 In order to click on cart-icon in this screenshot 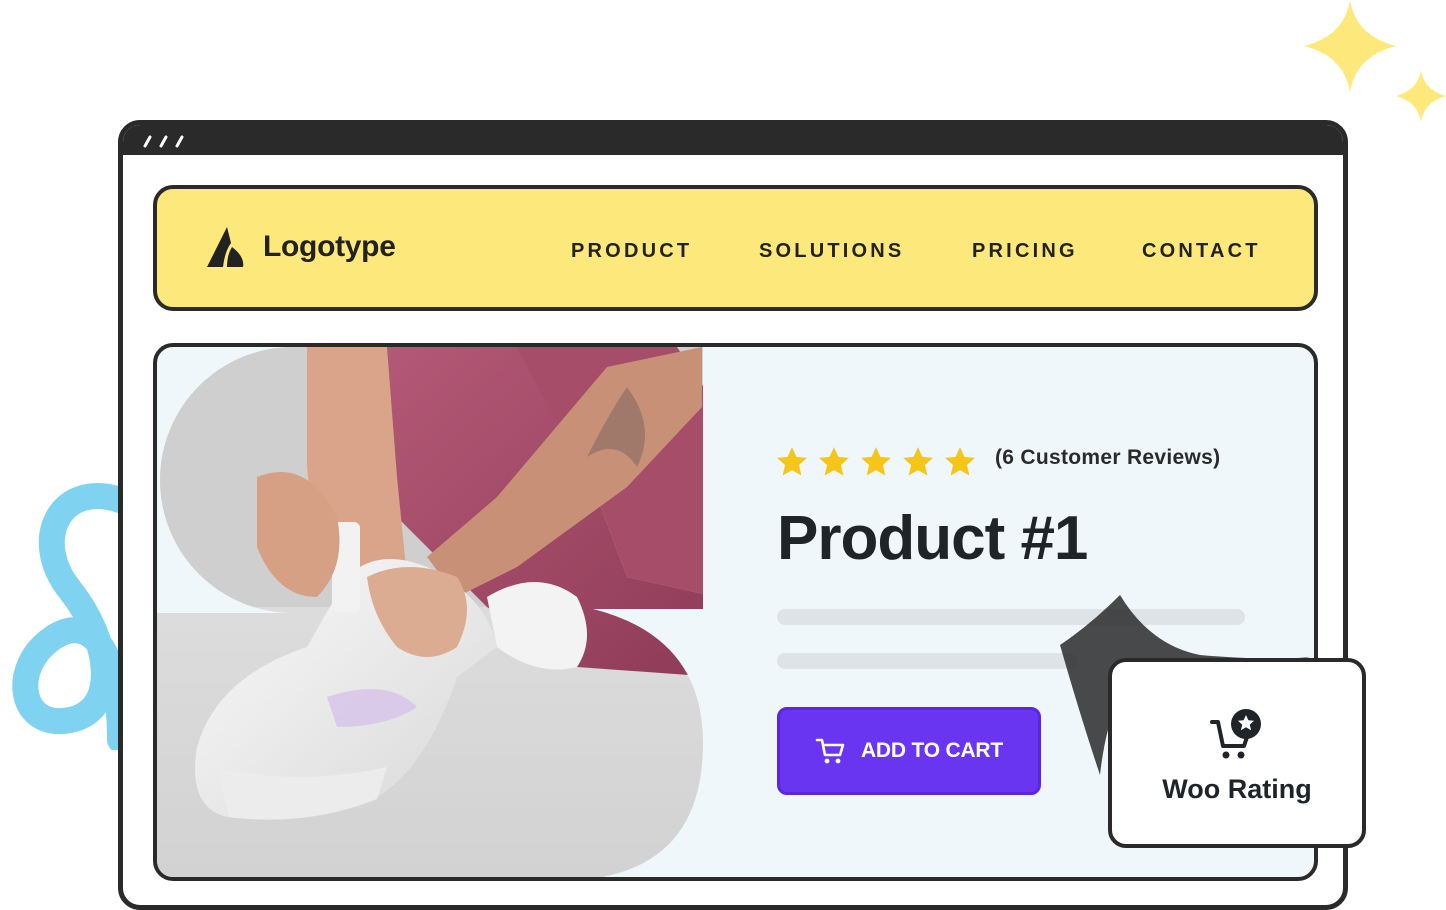, I will do `click(830, 751)`.